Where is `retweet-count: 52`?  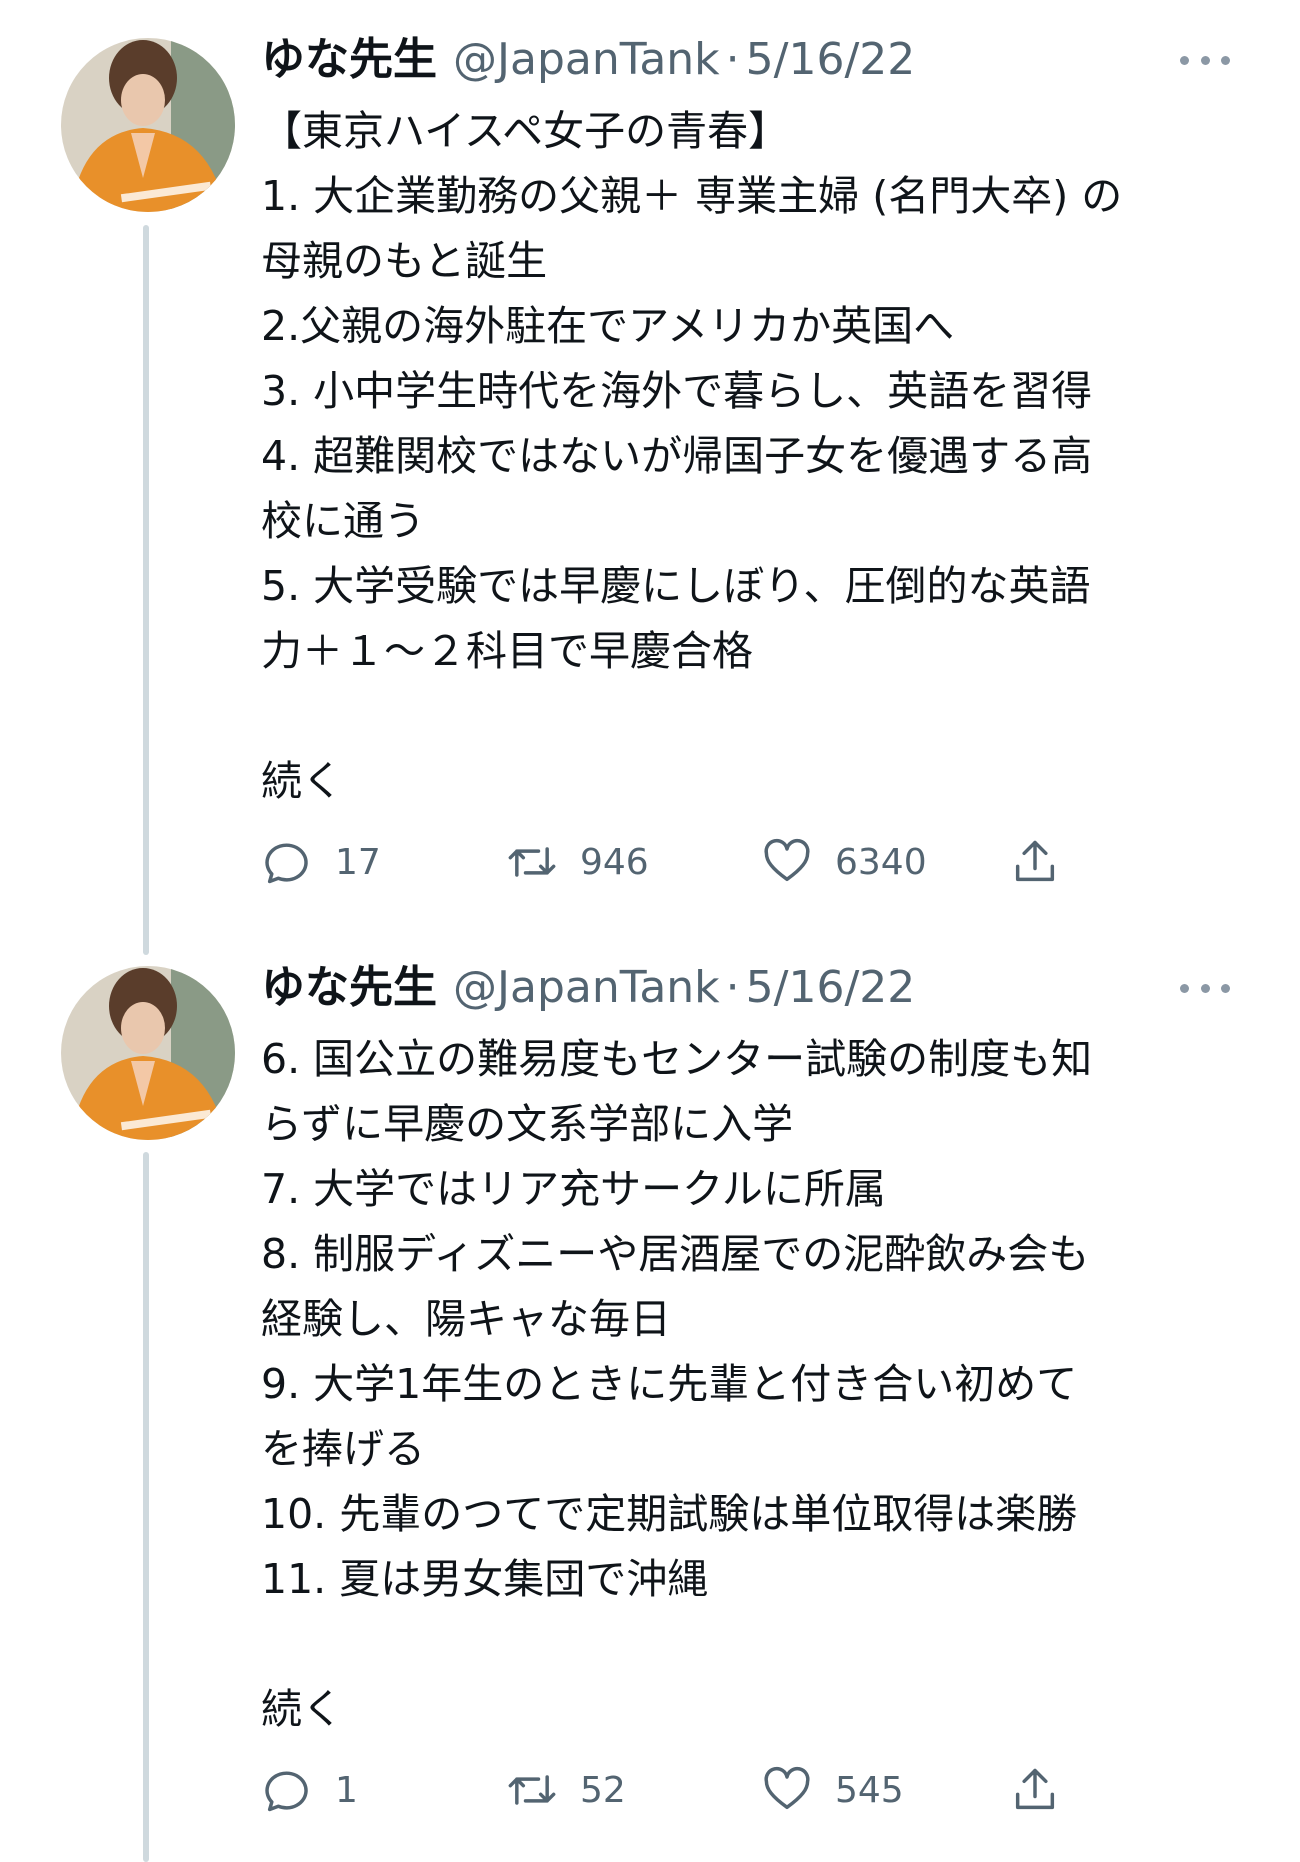 retweet-count: 52 is located at coordinates (603, 1790).